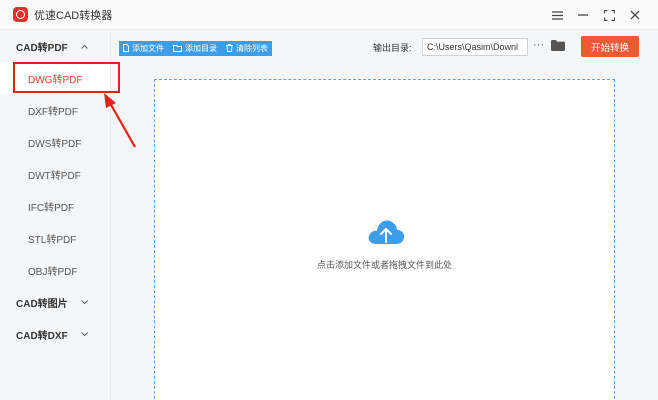 The height and width of the screenshot is (400, 658). I want to click on file-actions: 添加文件 添加目录 清除列表, so click(195, 48).